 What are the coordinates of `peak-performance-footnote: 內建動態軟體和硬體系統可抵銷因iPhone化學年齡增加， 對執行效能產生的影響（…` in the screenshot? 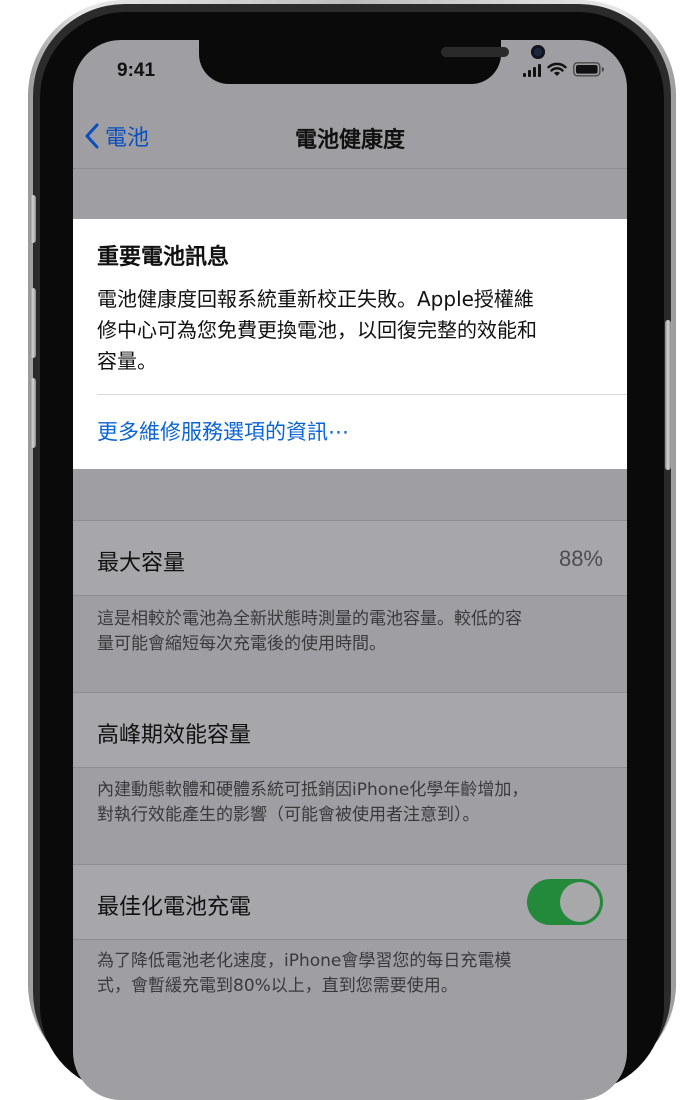 It's located at (347, 803).